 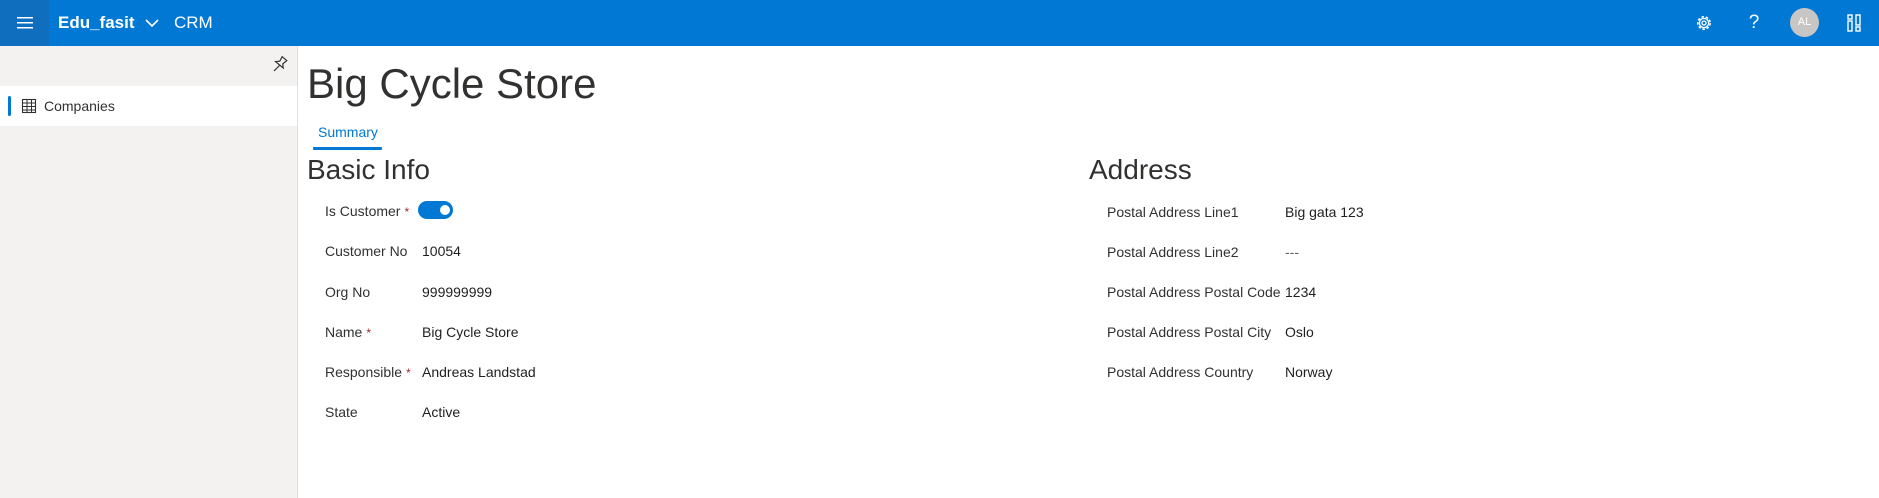 What do you see at coordinates (1292, 252) in the screenshot?
I see `postal-line2-value: ---` at bounding box center [1292, 252].